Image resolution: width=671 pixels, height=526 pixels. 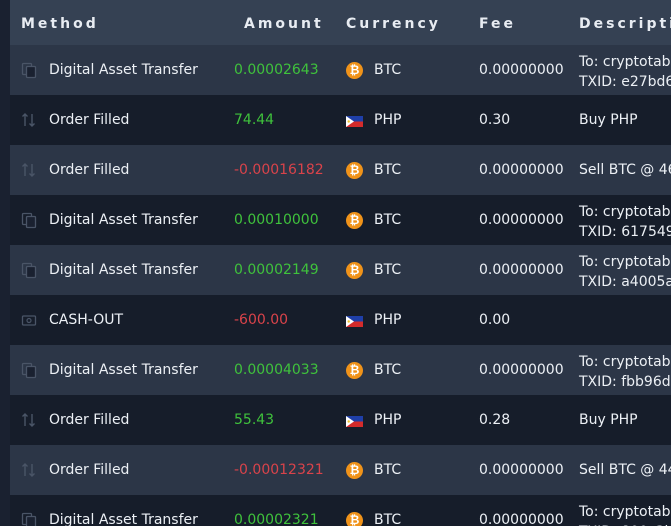 I want to click on description-line-2: TXID: 800c3b, so click(x=625, y=524).